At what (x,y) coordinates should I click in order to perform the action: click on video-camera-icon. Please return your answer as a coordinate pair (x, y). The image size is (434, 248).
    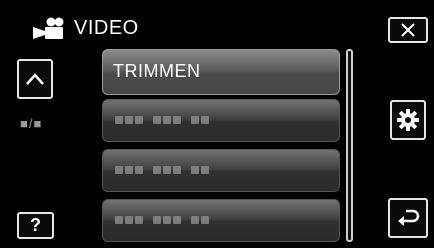
    Looking at the image, I should click on (48, 28).